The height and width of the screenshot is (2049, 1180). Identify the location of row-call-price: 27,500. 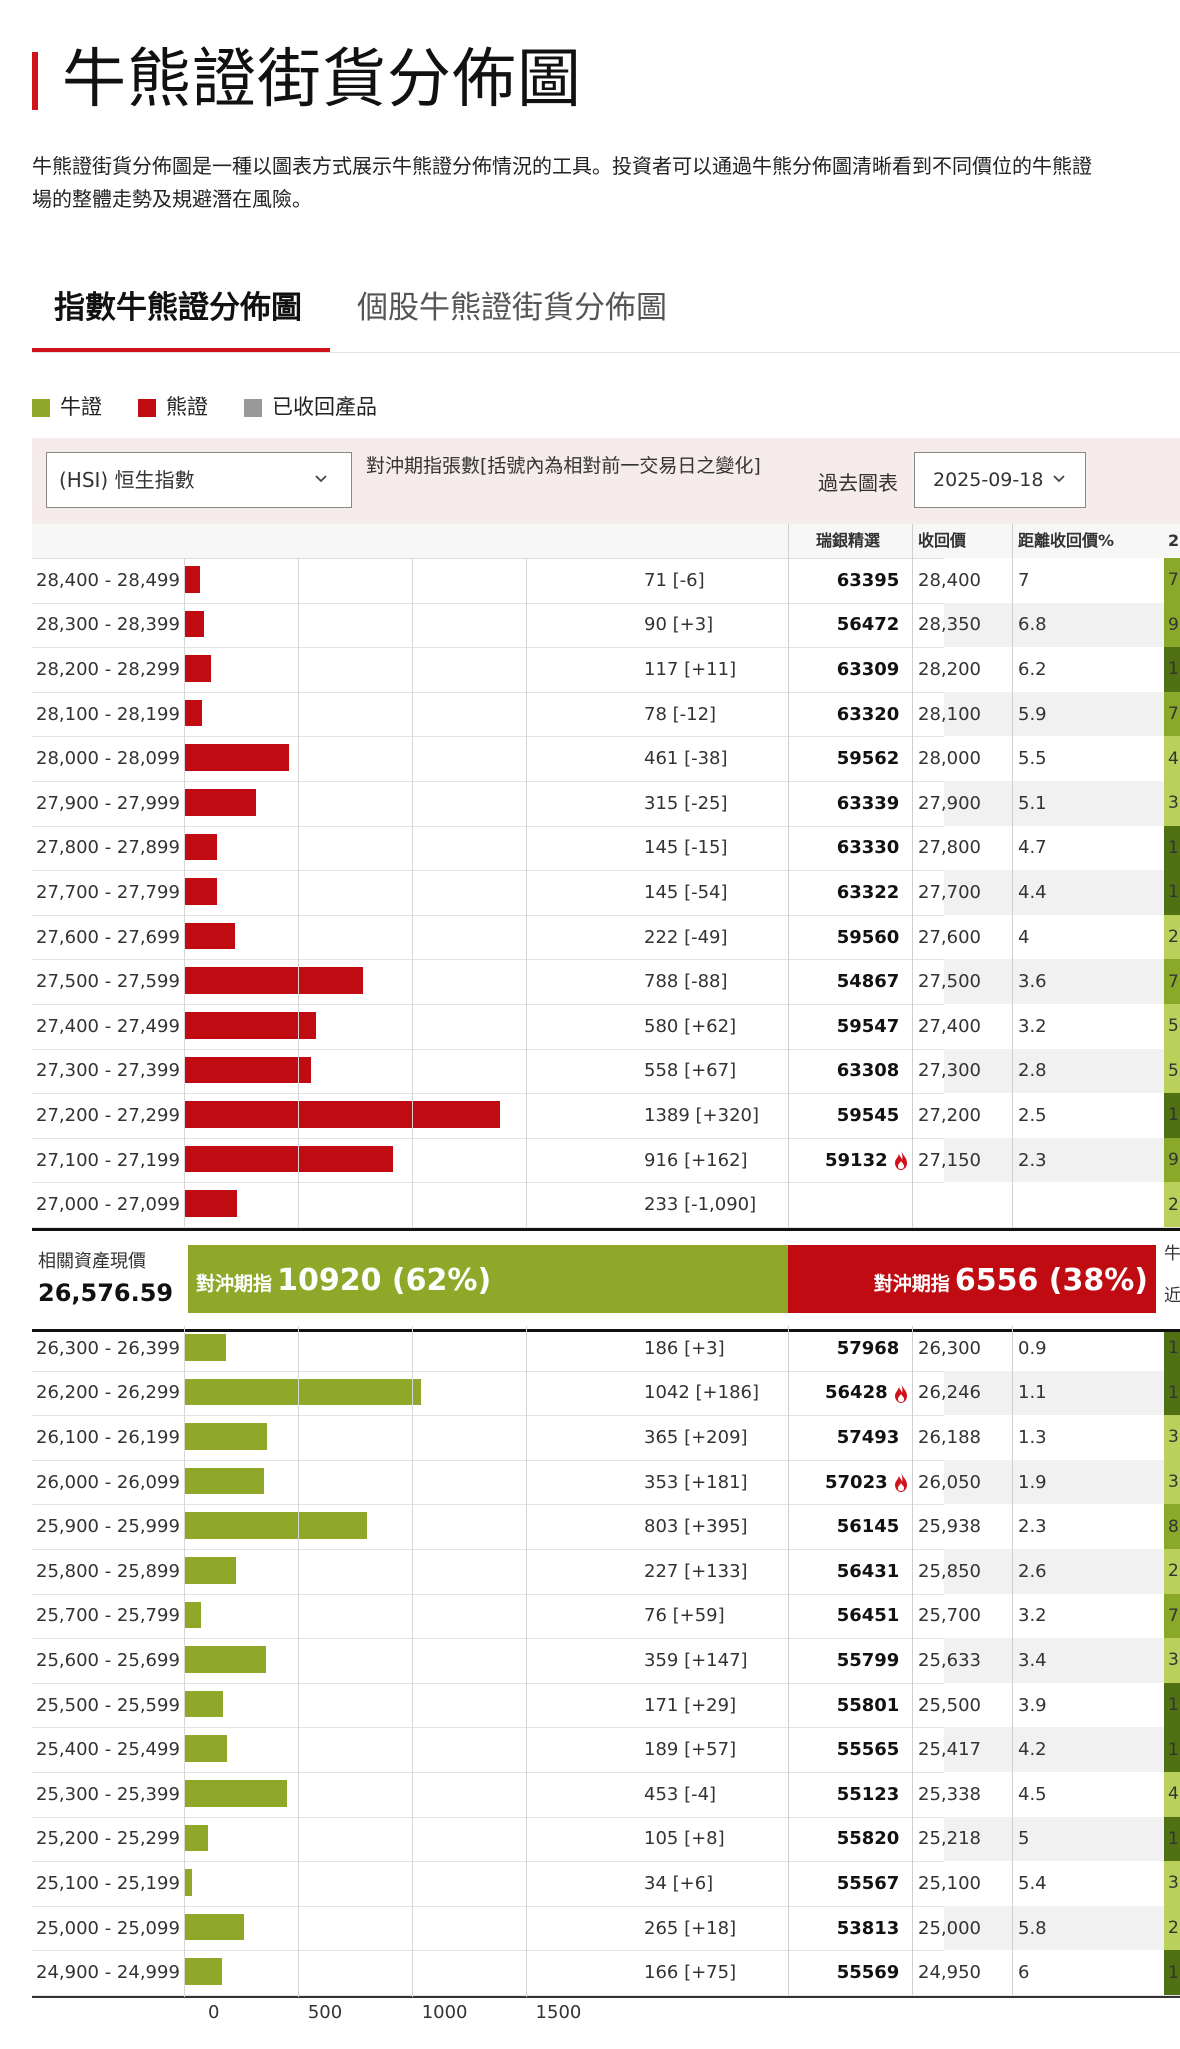
(949, 982).